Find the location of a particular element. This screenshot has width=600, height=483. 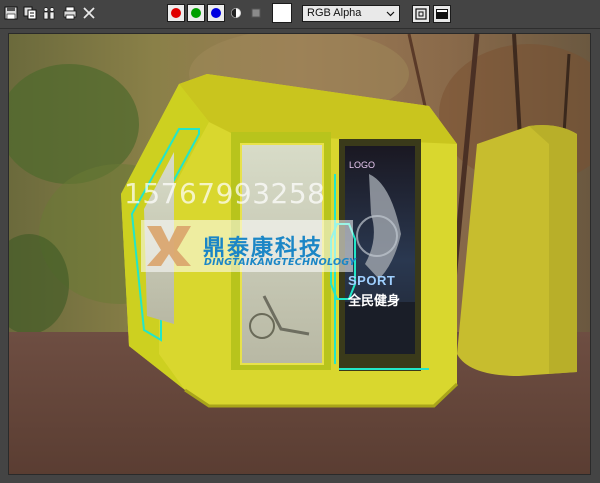

clone-icon is located at coordinates (30, 13).